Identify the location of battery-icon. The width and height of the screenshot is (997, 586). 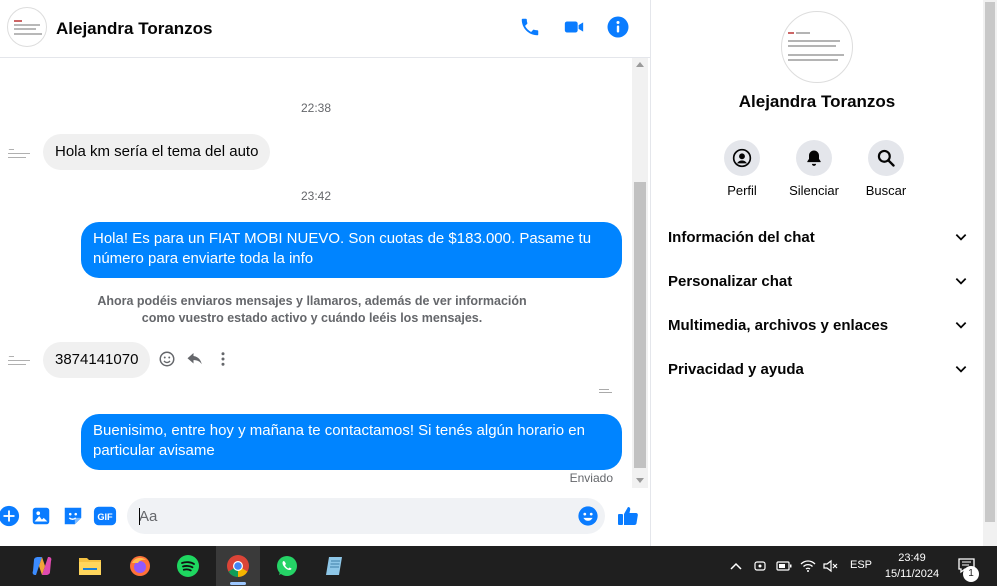
(784, 566).